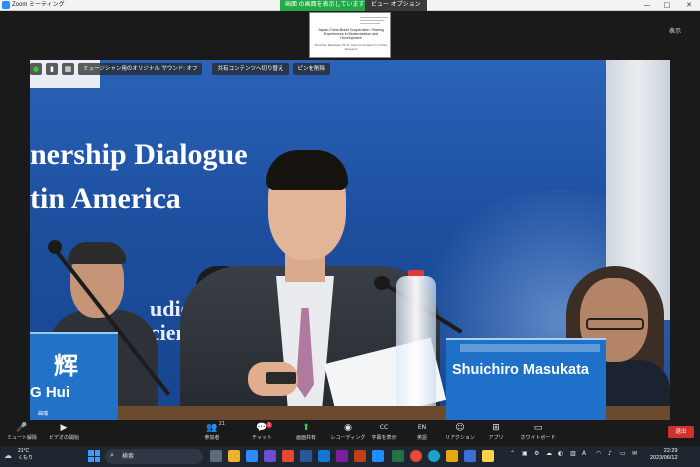 Image resolution: width=700 pixels, height=467 pixels. What do you see at coordinates (634, 453) in the screenshot?
I see `tray-icon: ✉` at bounding box center [634, 453].